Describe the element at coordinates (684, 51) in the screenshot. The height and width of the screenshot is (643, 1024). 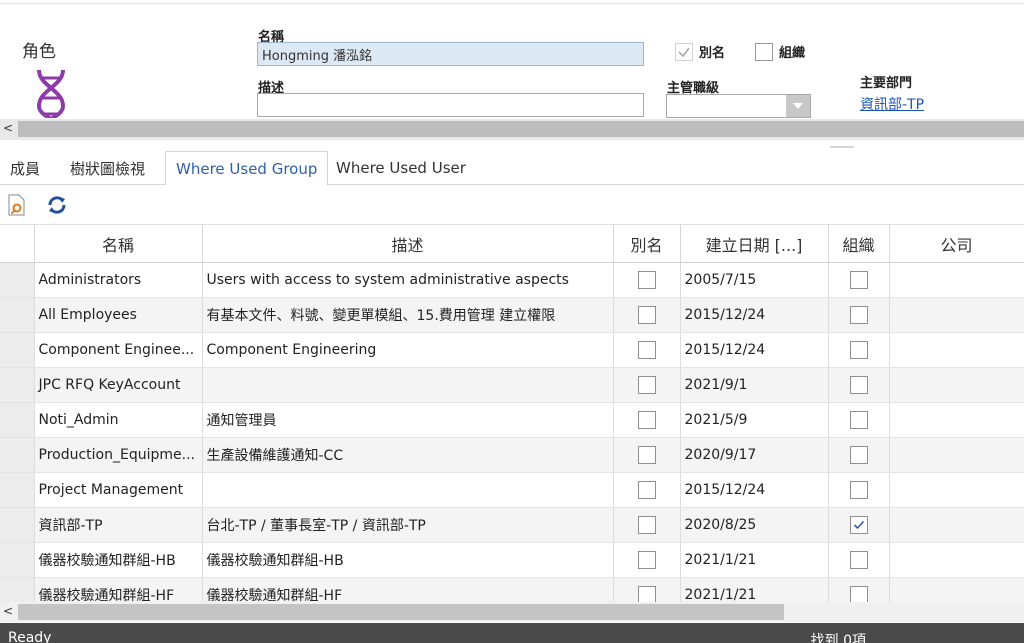
I see `alias-checkbox` at that location.